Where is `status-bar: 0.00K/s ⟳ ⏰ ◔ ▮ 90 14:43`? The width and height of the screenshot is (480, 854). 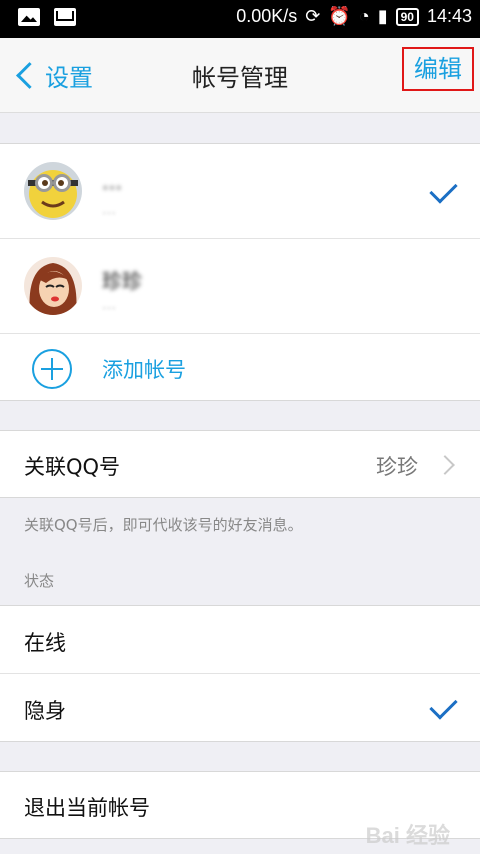
status-bar: 0.00K/s ⟳ ⏰ ◔ ▮ 90 14:43 is located at coordinates (240, 19).